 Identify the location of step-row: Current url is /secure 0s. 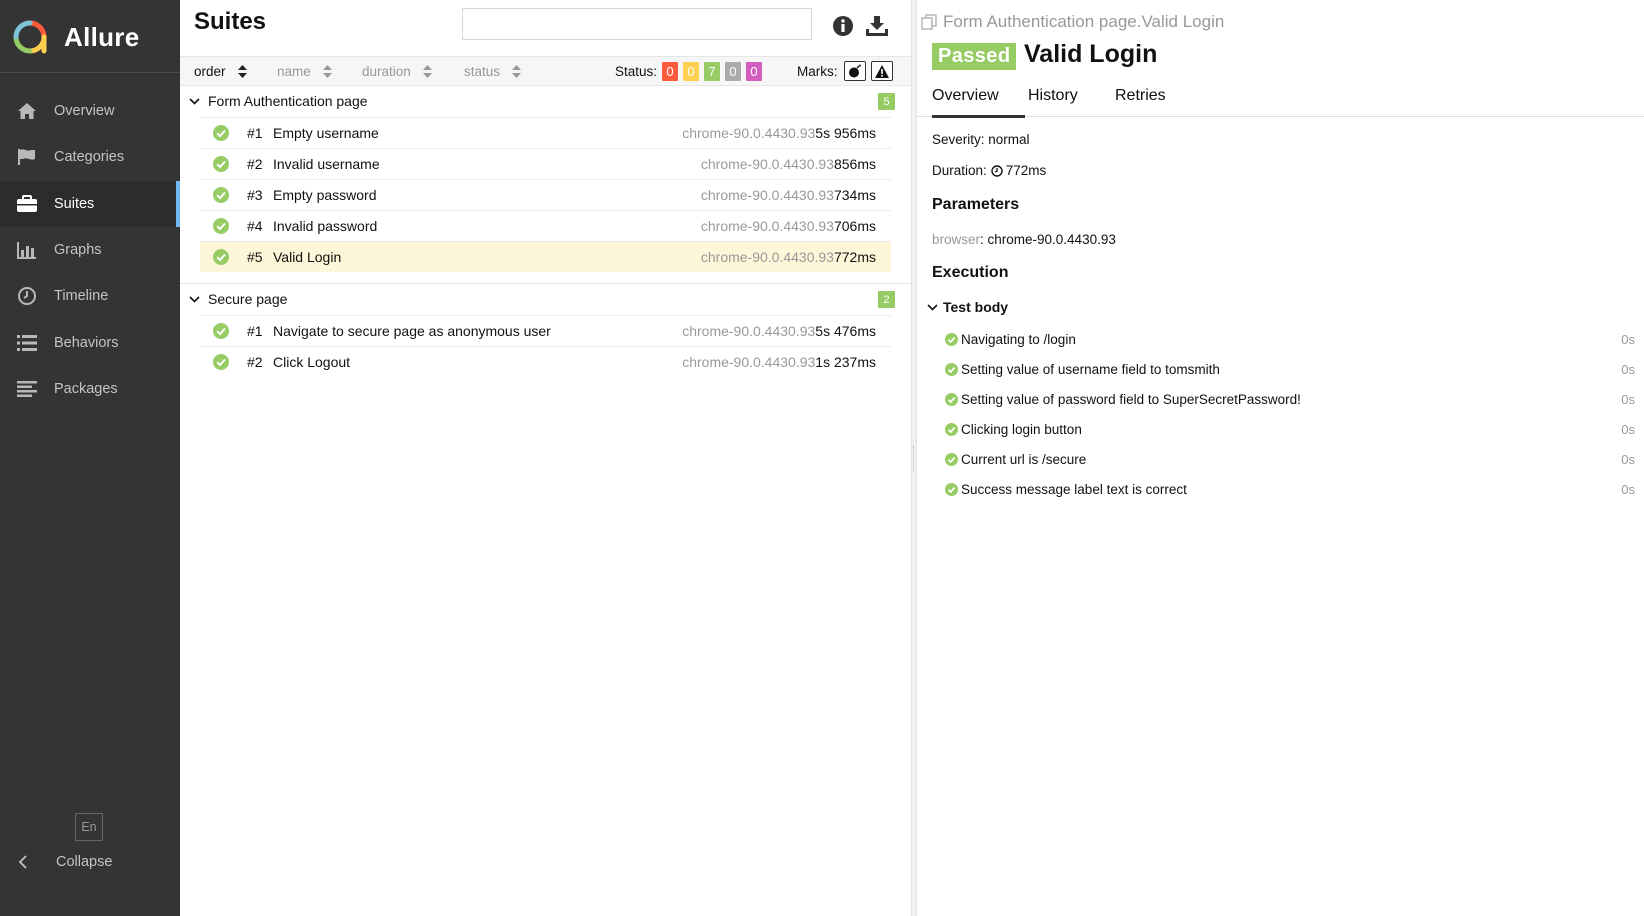
(1290, 459).